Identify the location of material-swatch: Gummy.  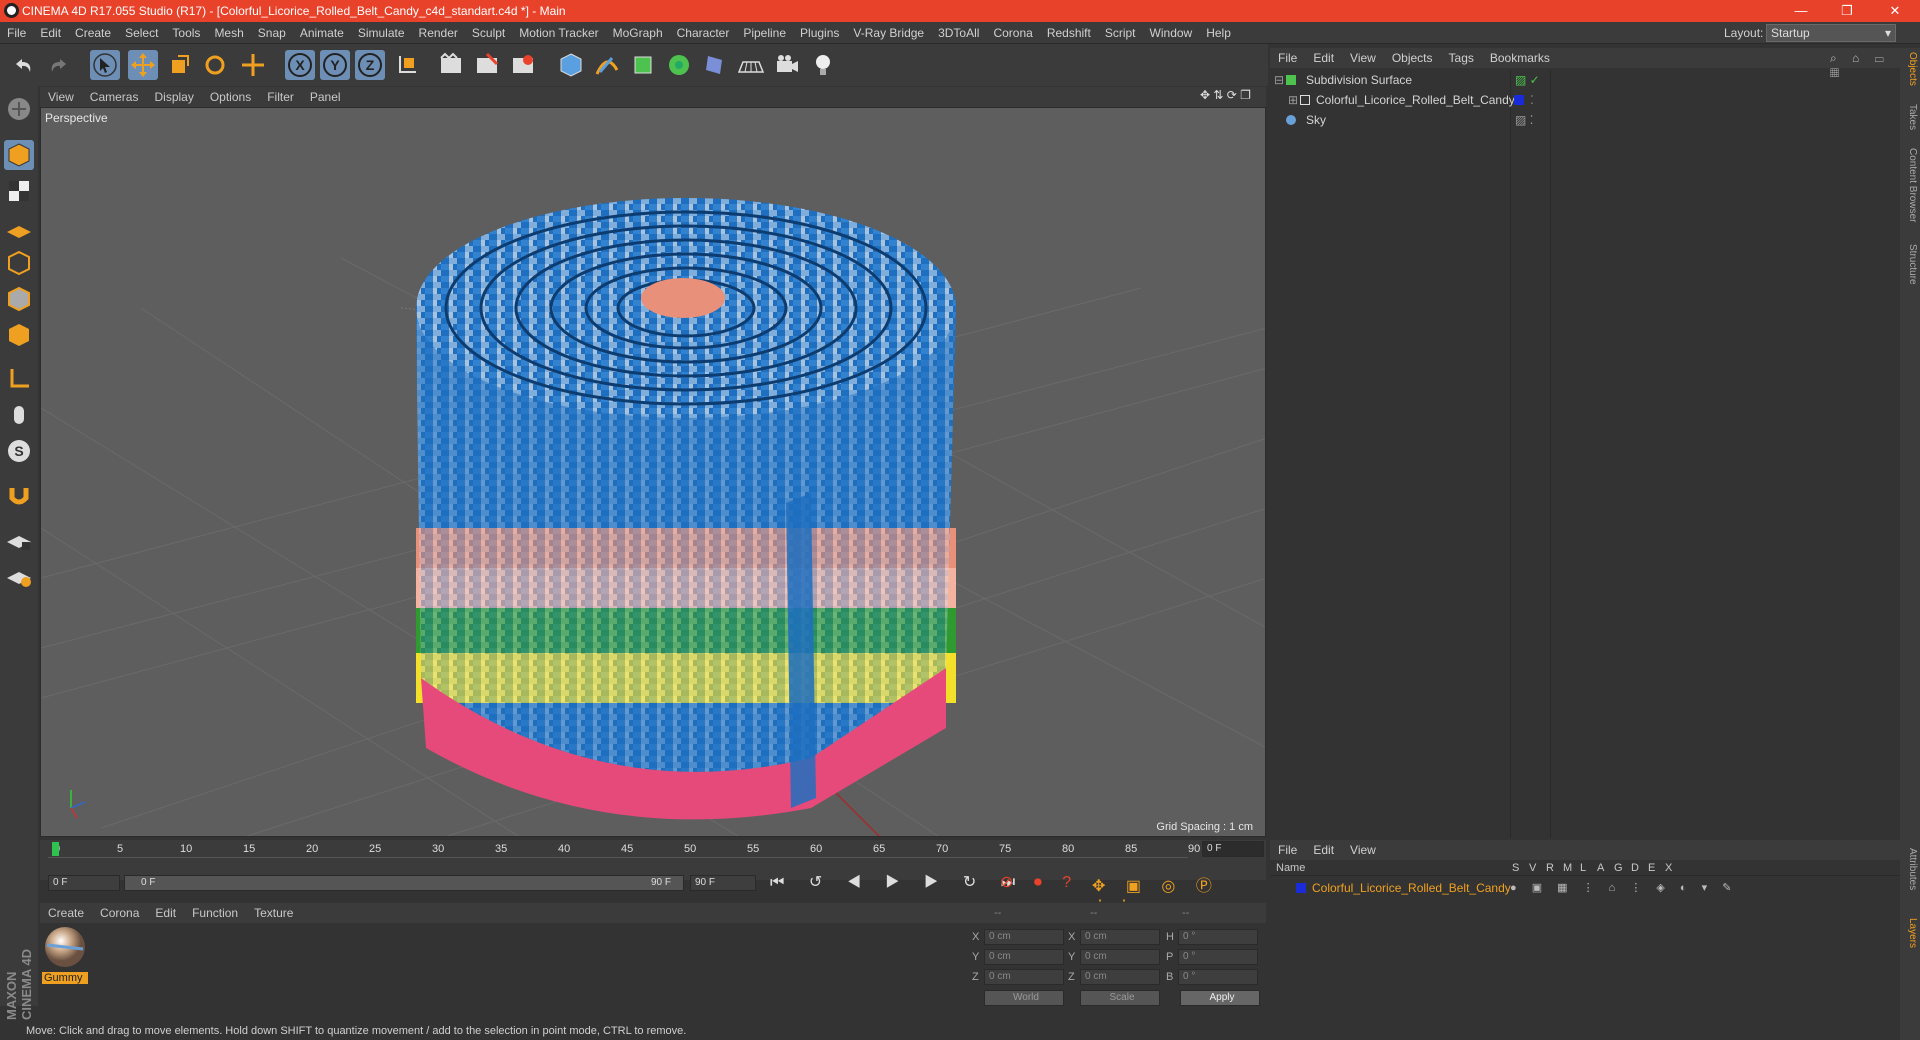
(65, 954).